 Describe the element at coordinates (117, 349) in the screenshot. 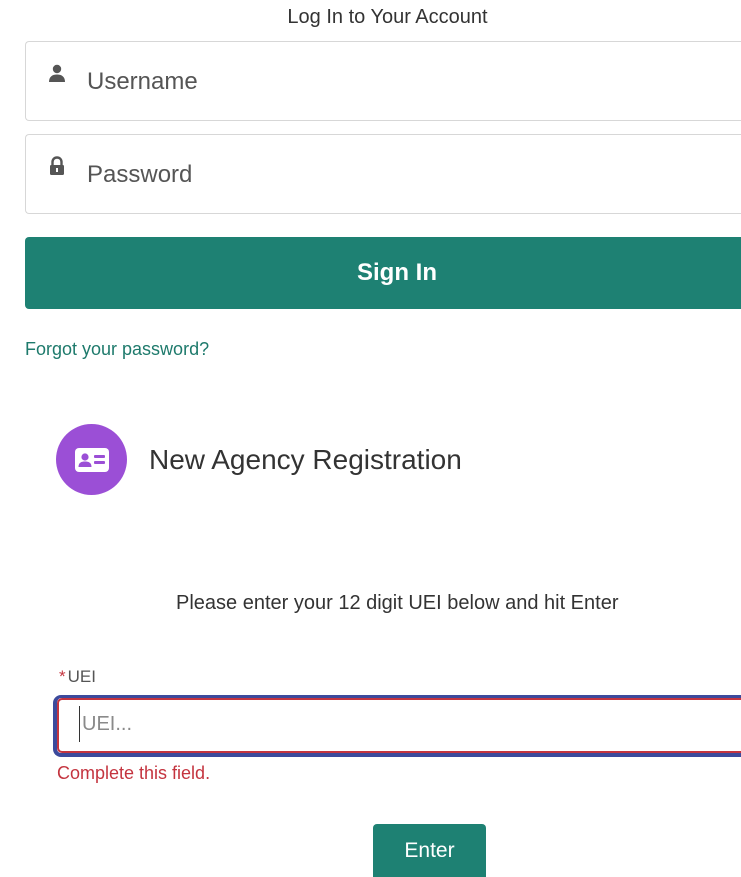

I see `forgot-password-link: Forgot your password?` at that location.